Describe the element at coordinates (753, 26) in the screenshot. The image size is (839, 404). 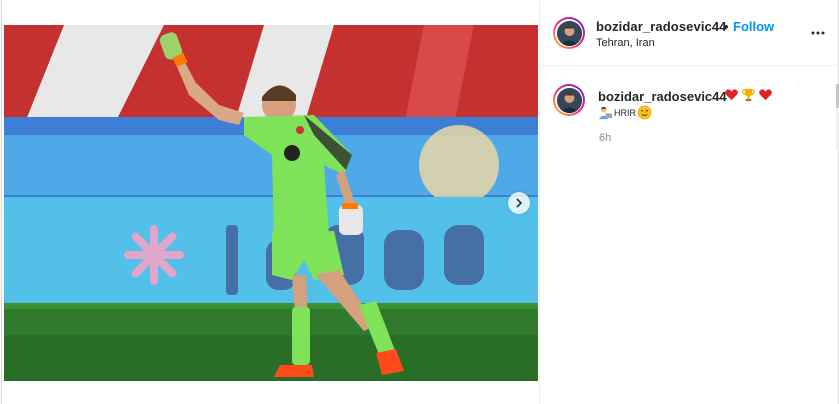
I see `follow-button: Follow` at that location.